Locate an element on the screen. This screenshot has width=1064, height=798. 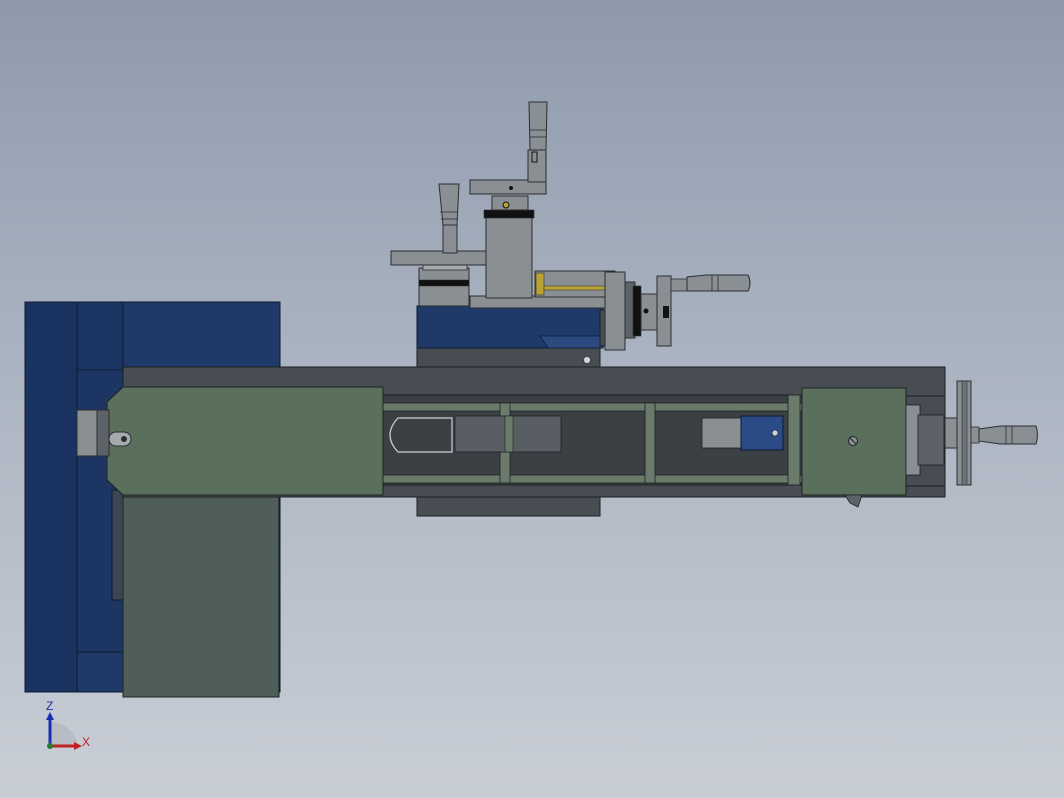
carriage-apron is located at coordinates (245, 441).